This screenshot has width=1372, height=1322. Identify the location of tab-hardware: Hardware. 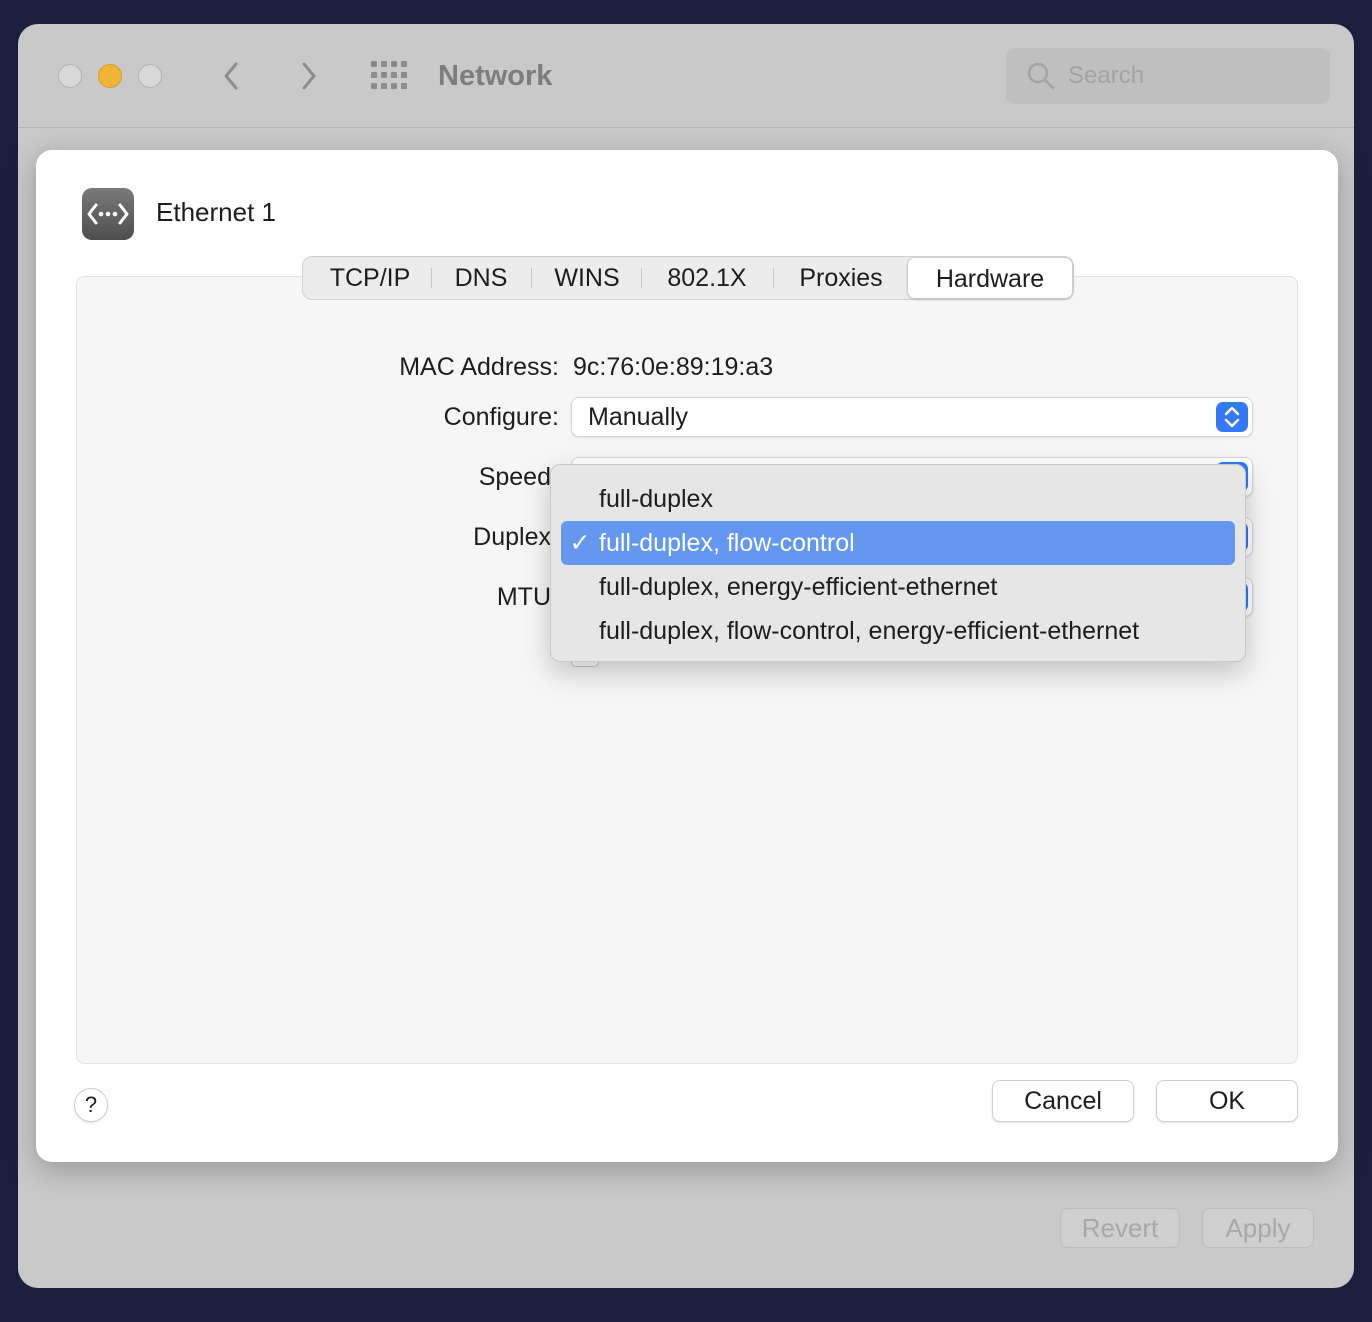
(990, 278).